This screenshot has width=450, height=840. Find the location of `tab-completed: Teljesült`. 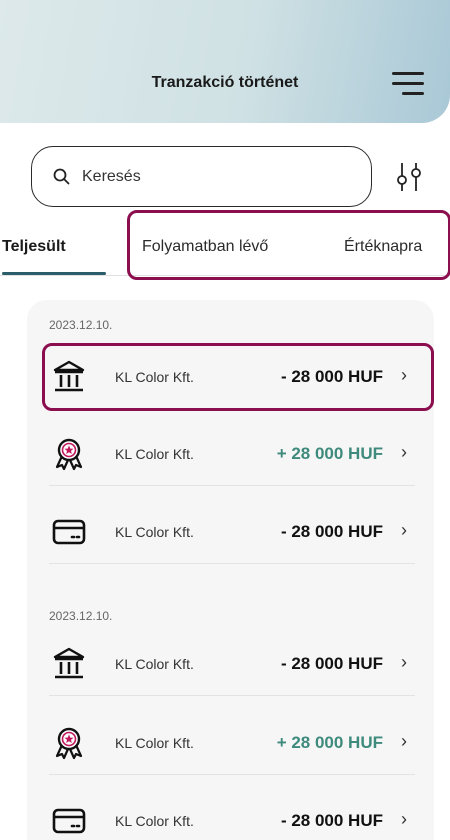

tab-completed: Teljesült is located at coordinates (34, 247).